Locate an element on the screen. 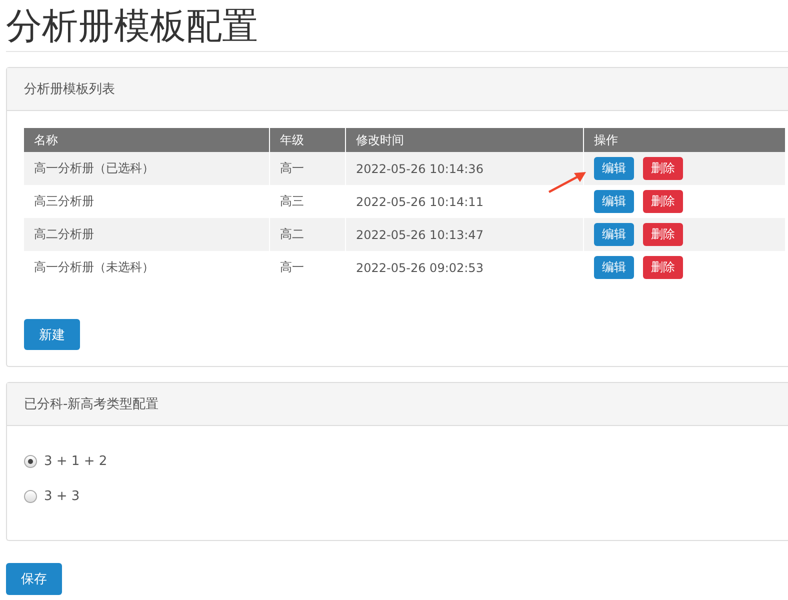 The height and width of the screenshot is (600, 788). annotation-arrow is located at coordinates (567, 182).